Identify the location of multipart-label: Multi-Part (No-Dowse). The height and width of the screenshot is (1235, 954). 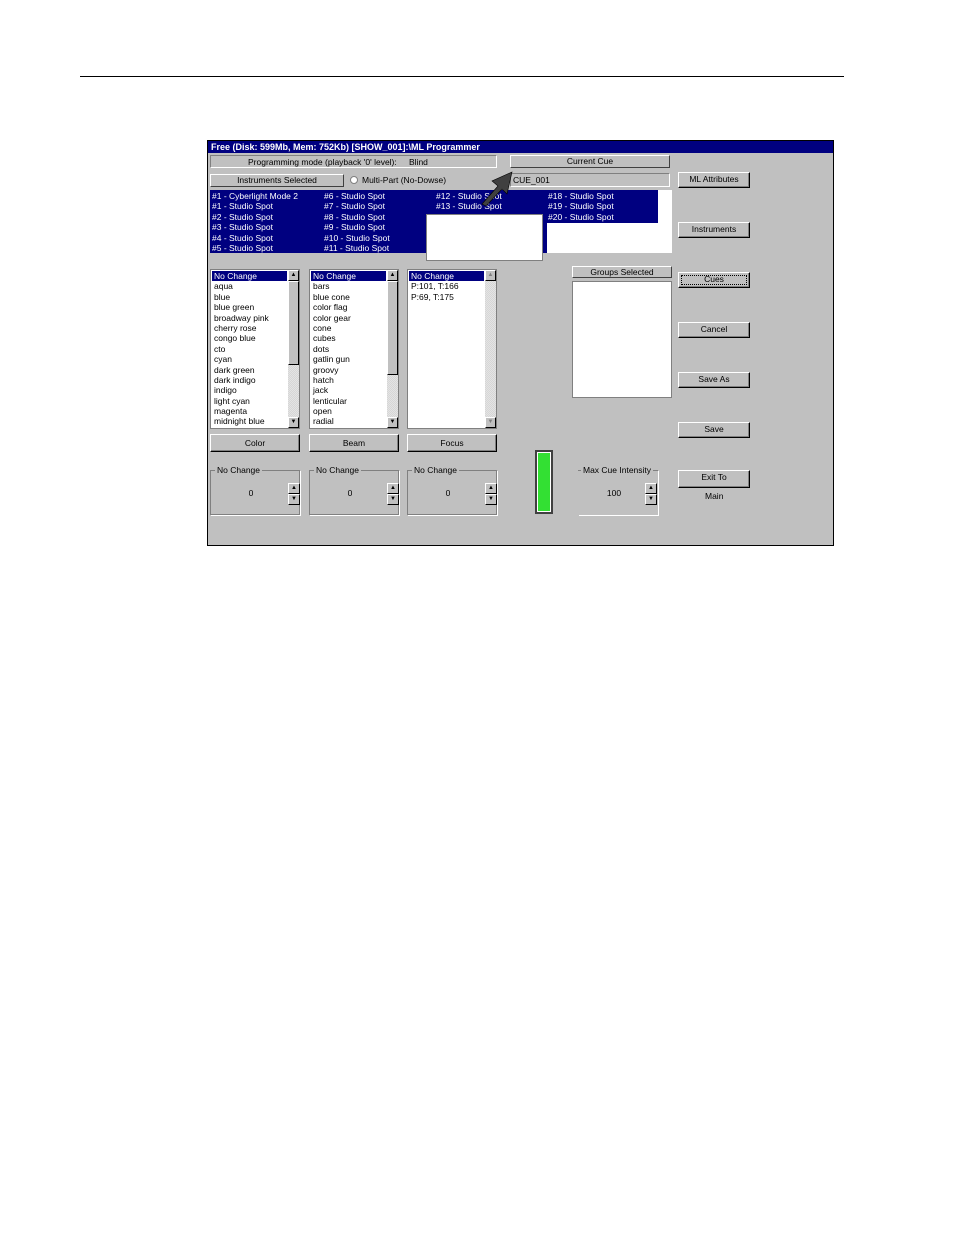
(404, 180).